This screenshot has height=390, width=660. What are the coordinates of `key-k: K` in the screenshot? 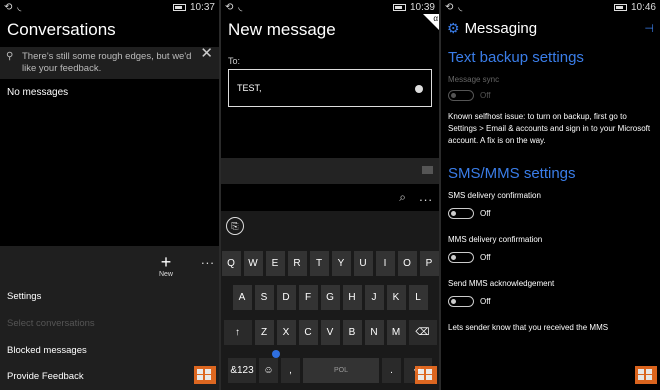 It's located at (396, 297).